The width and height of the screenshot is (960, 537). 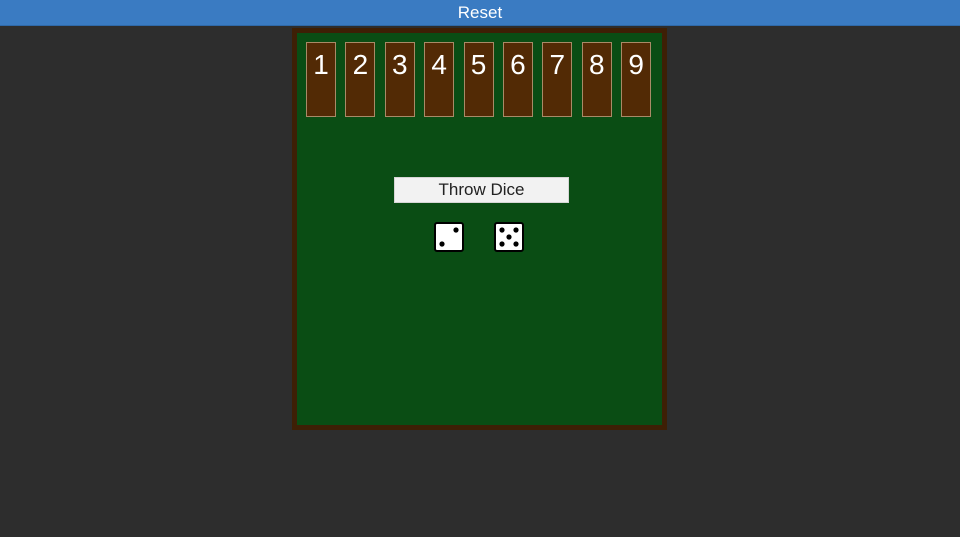 I want to click on tile-7: 7, so click(x=557, y=79).